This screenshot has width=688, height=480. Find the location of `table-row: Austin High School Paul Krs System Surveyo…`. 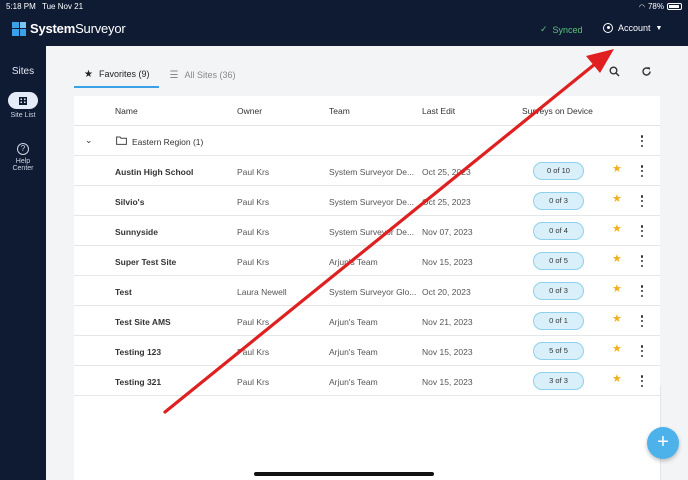

table-row: Austin High School Paul Krs System Surveyo… is located at coordinates (367, 171).